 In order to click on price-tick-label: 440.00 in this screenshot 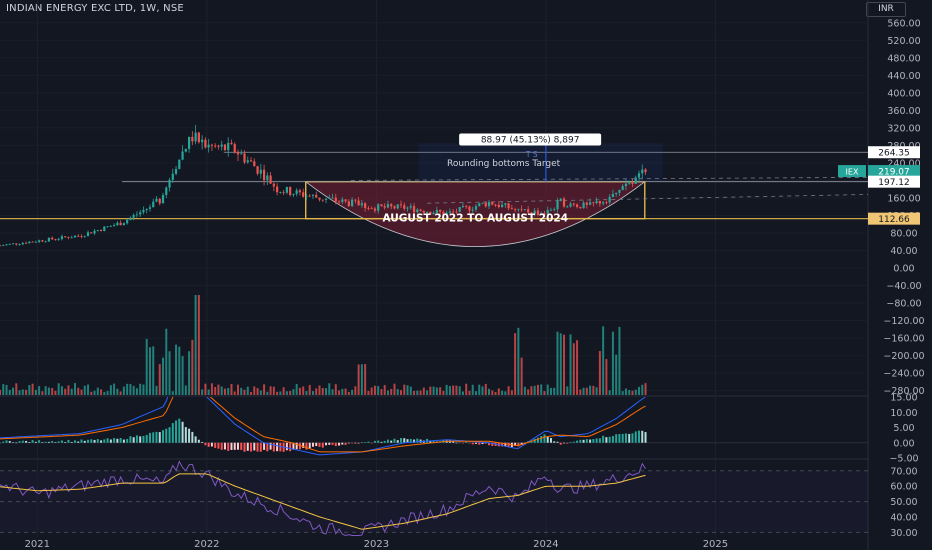, I will do `click(903, 76)`.